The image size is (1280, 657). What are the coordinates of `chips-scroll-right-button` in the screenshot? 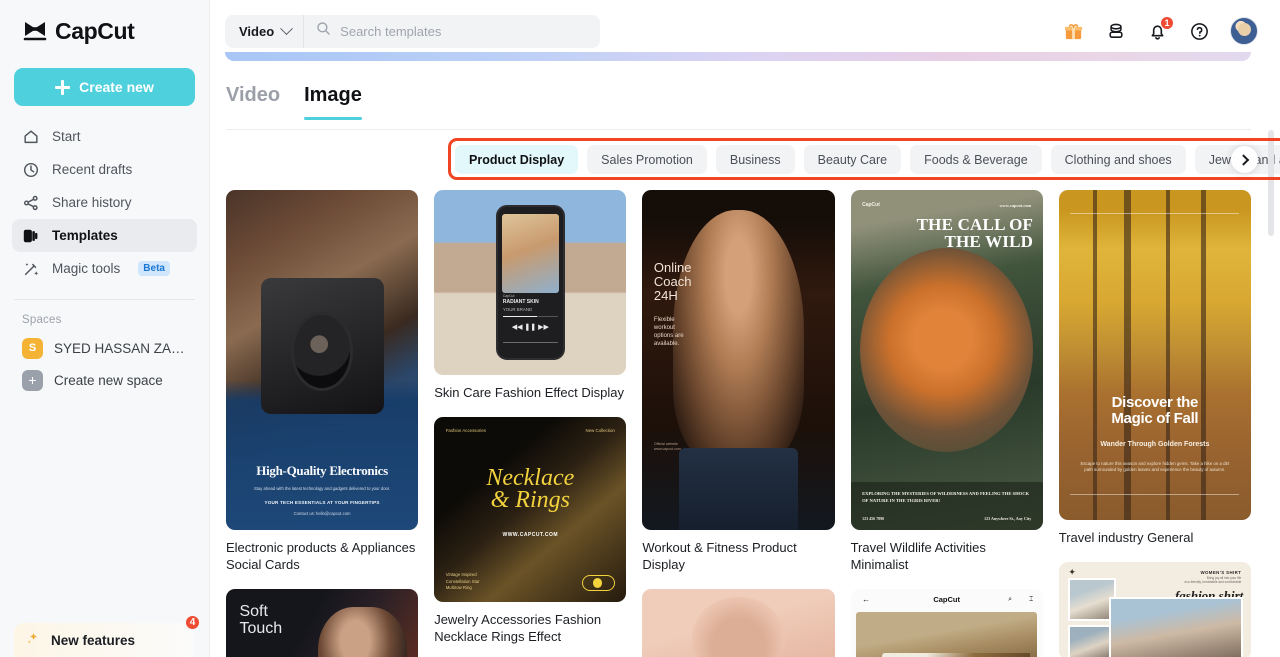 It's located at (1244, 159).